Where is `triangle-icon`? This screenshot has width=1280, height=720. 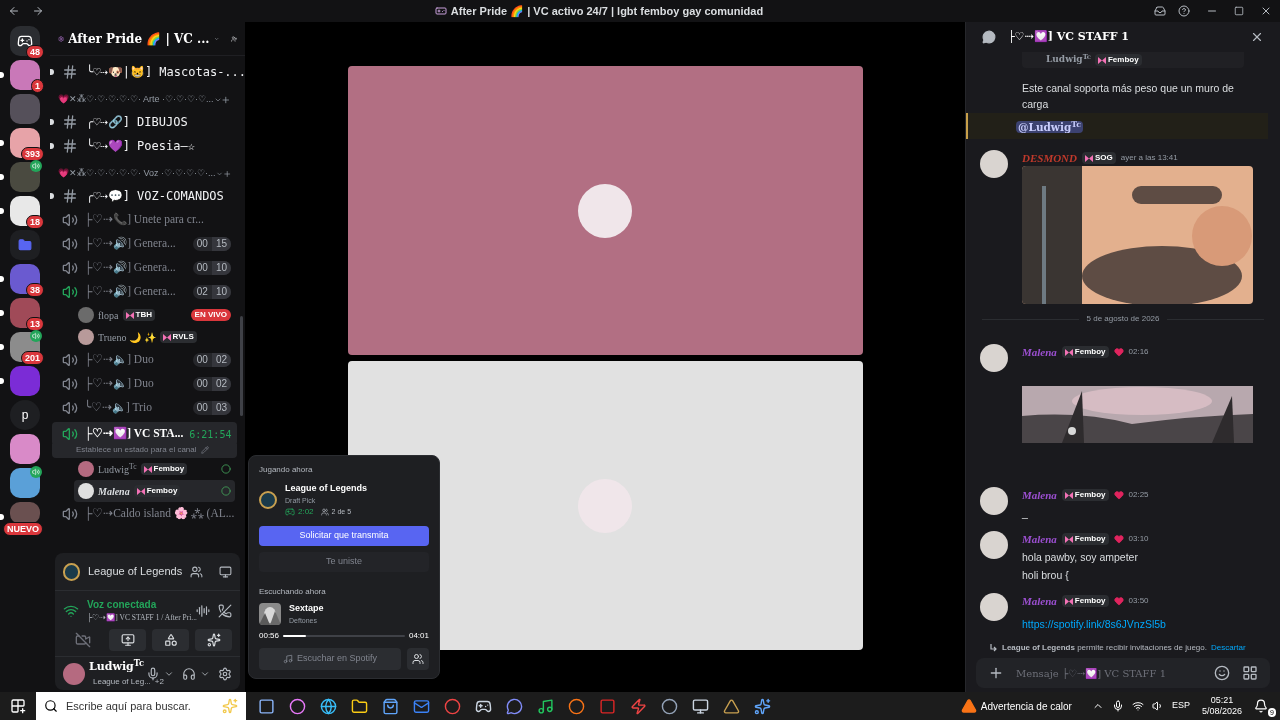
triangle-icon is located at coordinates (731, 706).